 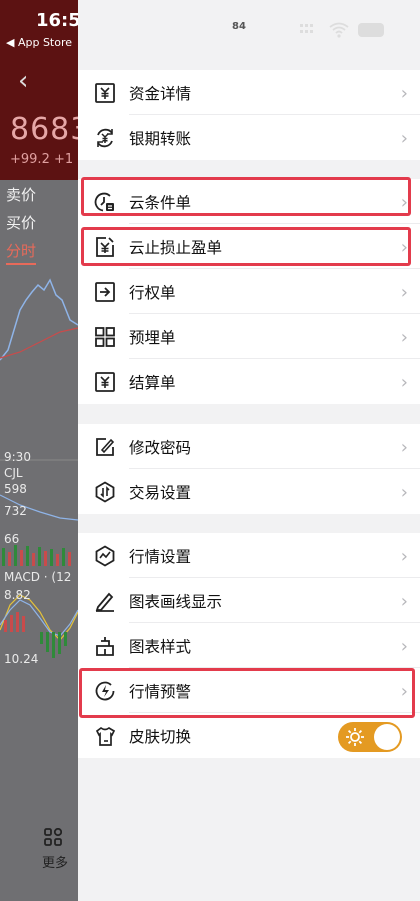 What do you see at coordinates (152, 382) in the screenshot?
I see `menu-item-label: 结算单` at bounding box center [152, 382].